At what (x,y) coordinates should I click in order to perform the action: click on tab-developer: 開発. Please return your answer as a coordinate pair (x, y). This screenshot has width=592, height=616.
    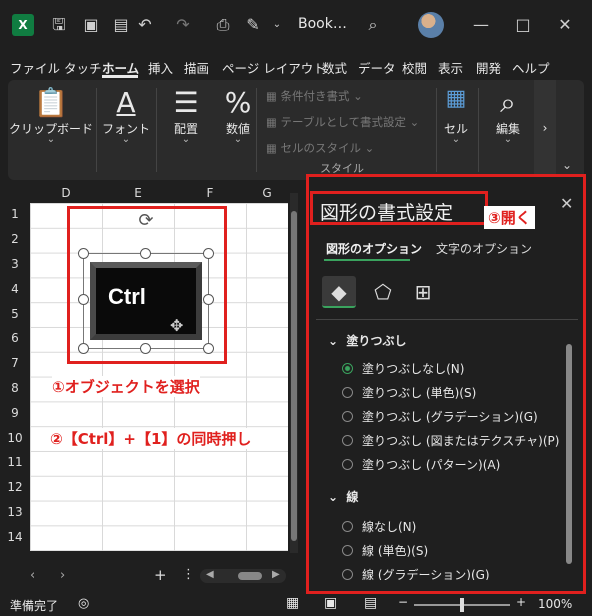
    Looking at the image, I should click on (488, 67).